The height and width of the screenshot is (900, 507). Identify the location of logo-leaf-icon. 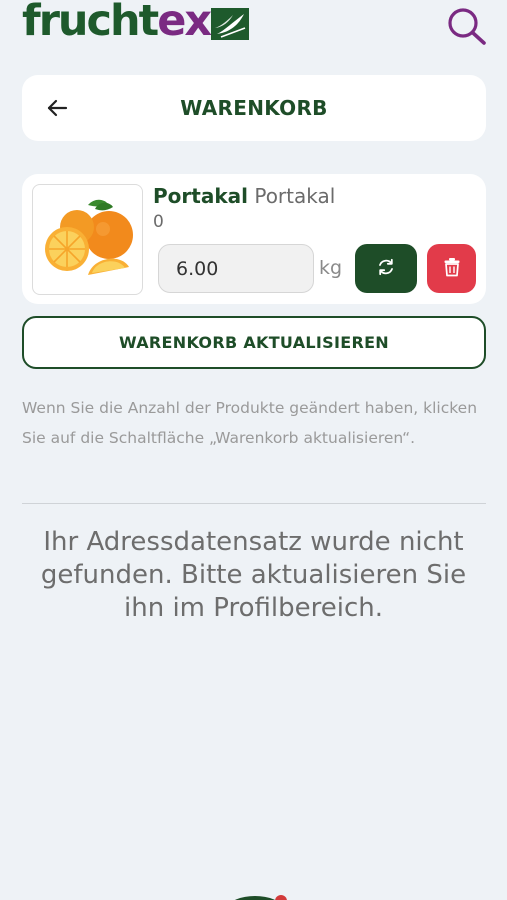
(230, 24).